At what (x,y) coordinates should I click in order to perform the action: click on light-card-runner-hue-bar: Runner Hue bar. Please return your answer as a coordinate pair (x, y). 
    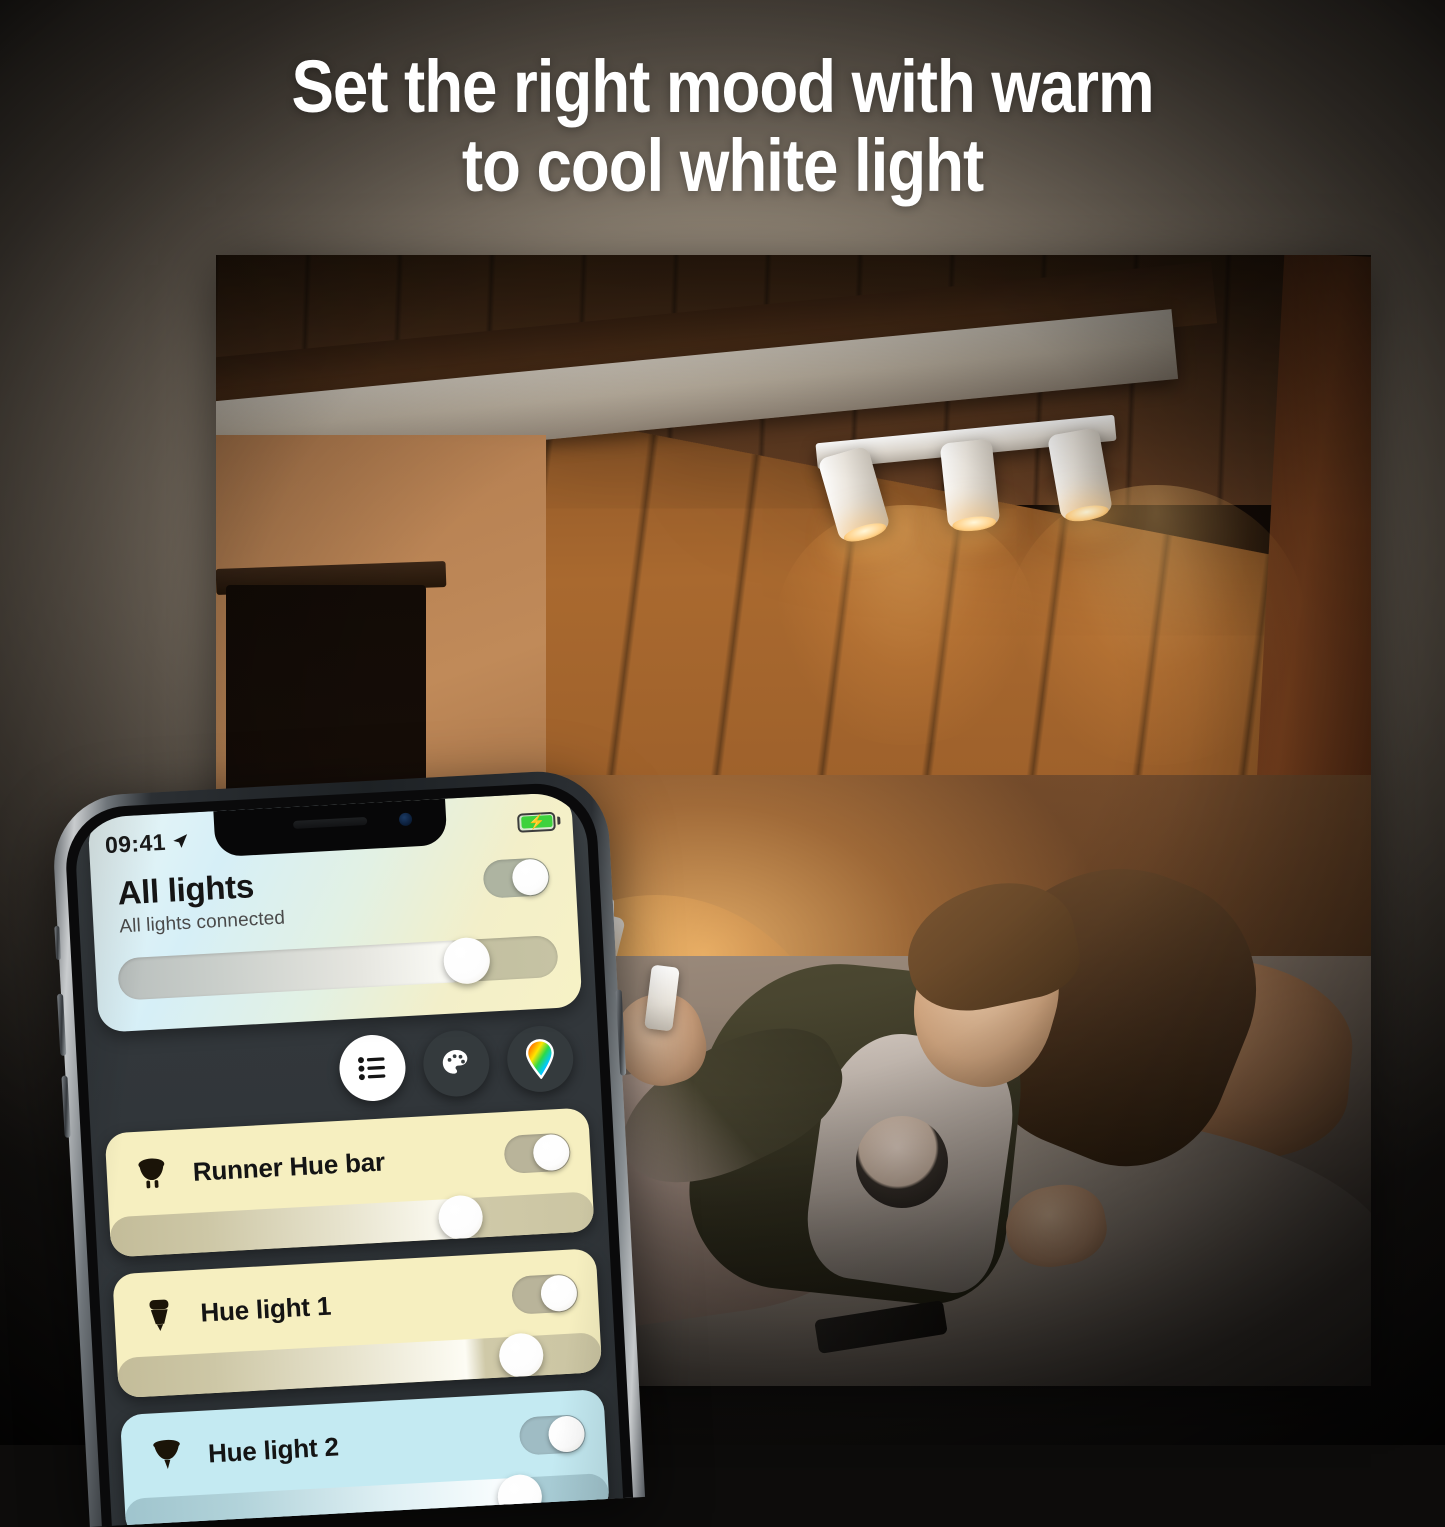
    Looking at the image, I should click on (349, 1182).